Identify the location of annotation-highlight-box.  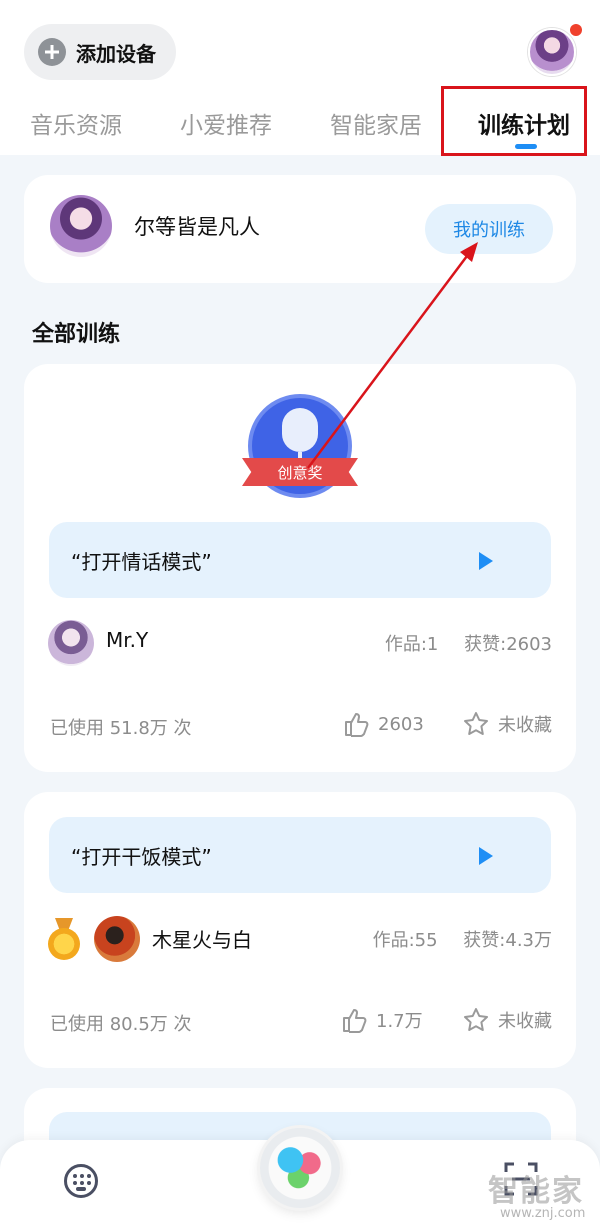
(514, 121).